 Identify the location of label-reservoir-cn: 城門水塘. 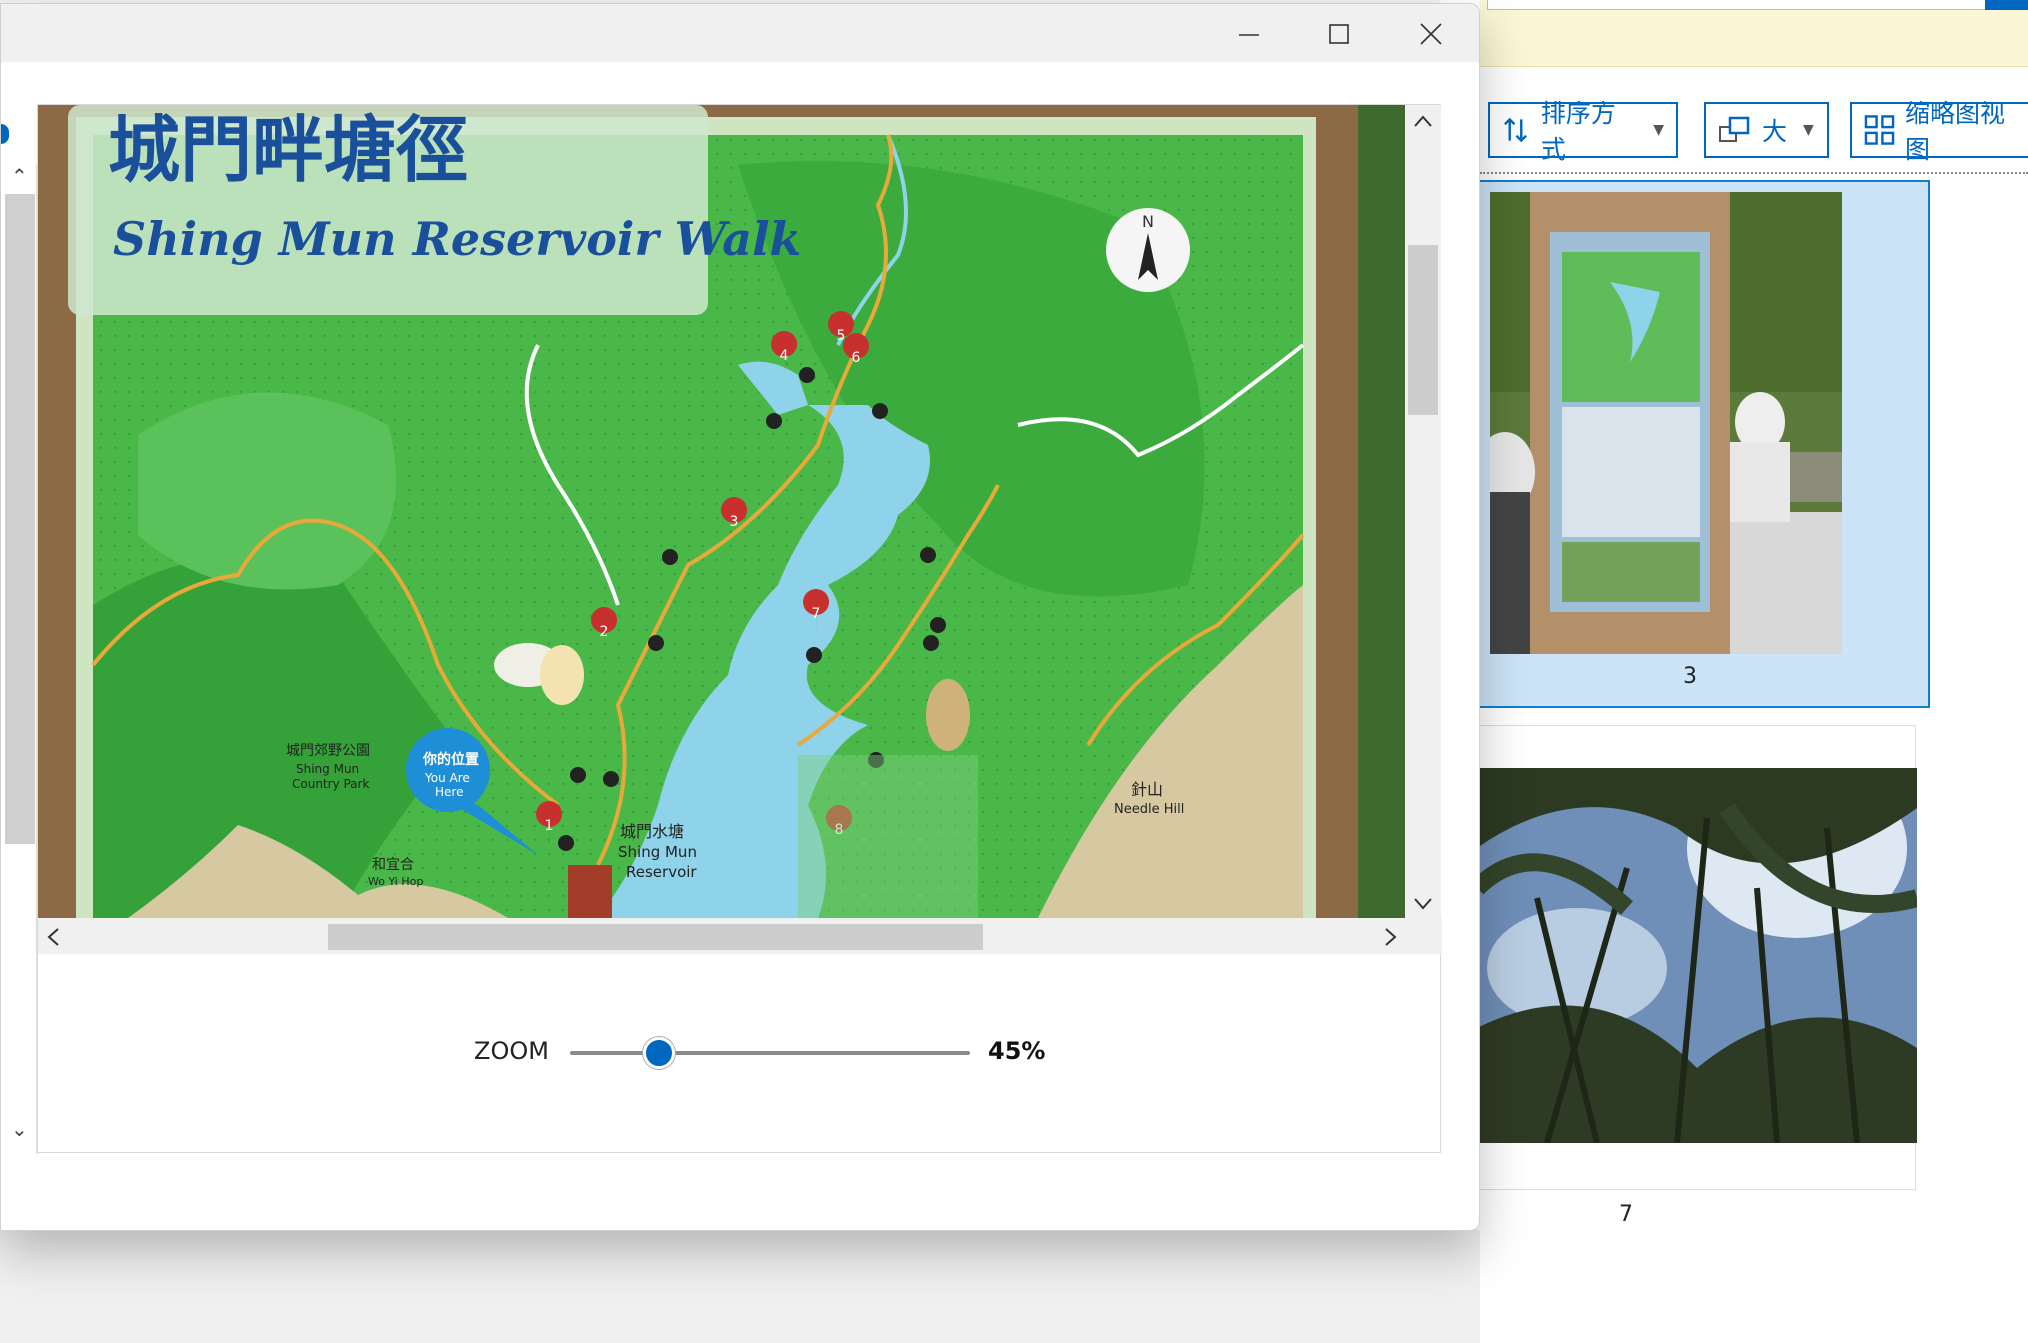
(652, 831).